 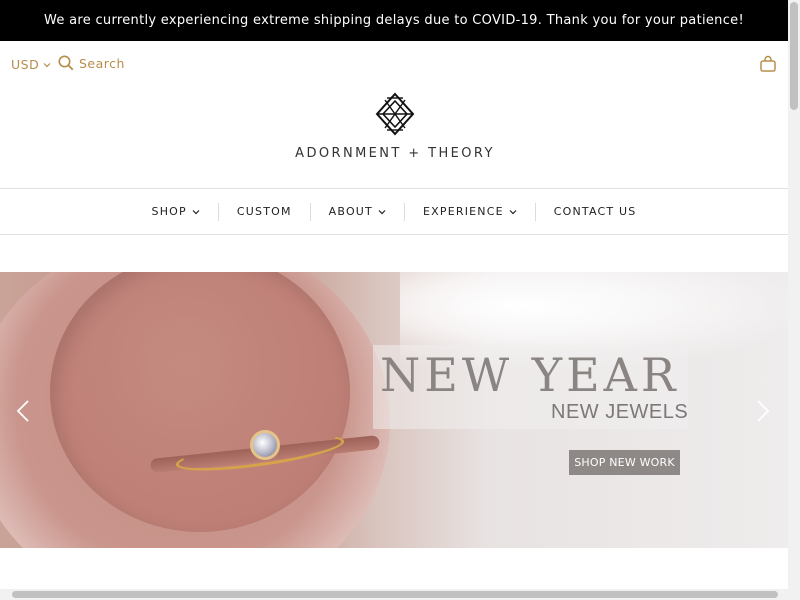 I want to click on horizontal-scrollbar, so click(x=394, y=594).